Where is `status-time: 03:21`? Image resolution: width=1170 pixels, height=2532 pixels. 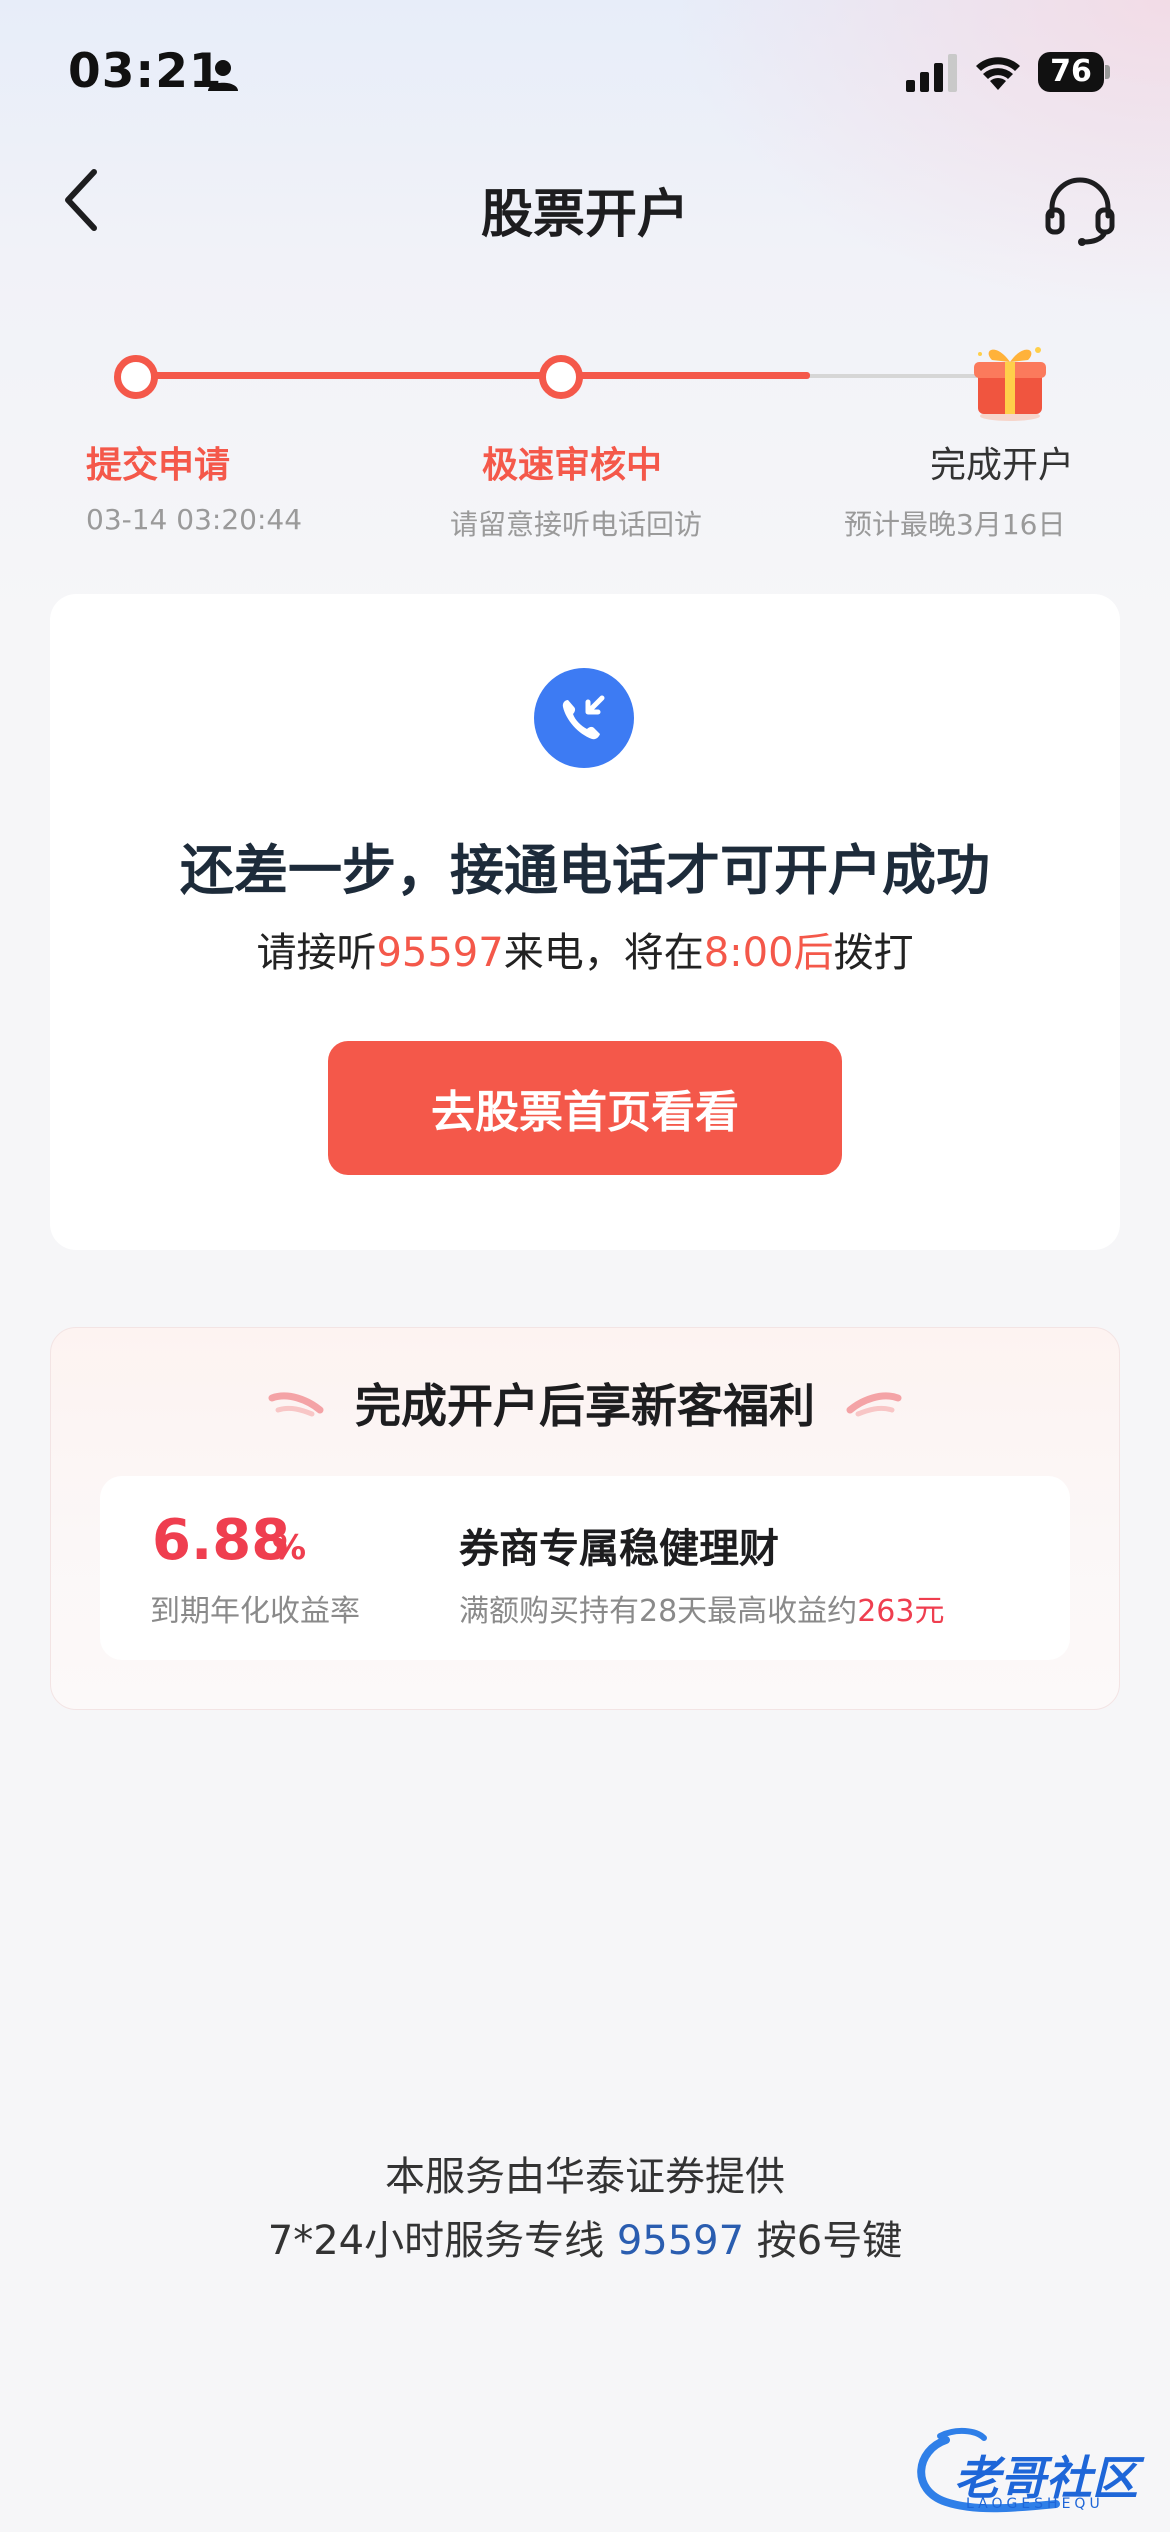
status-time: 03:21 is located at coordinates (145, 71).